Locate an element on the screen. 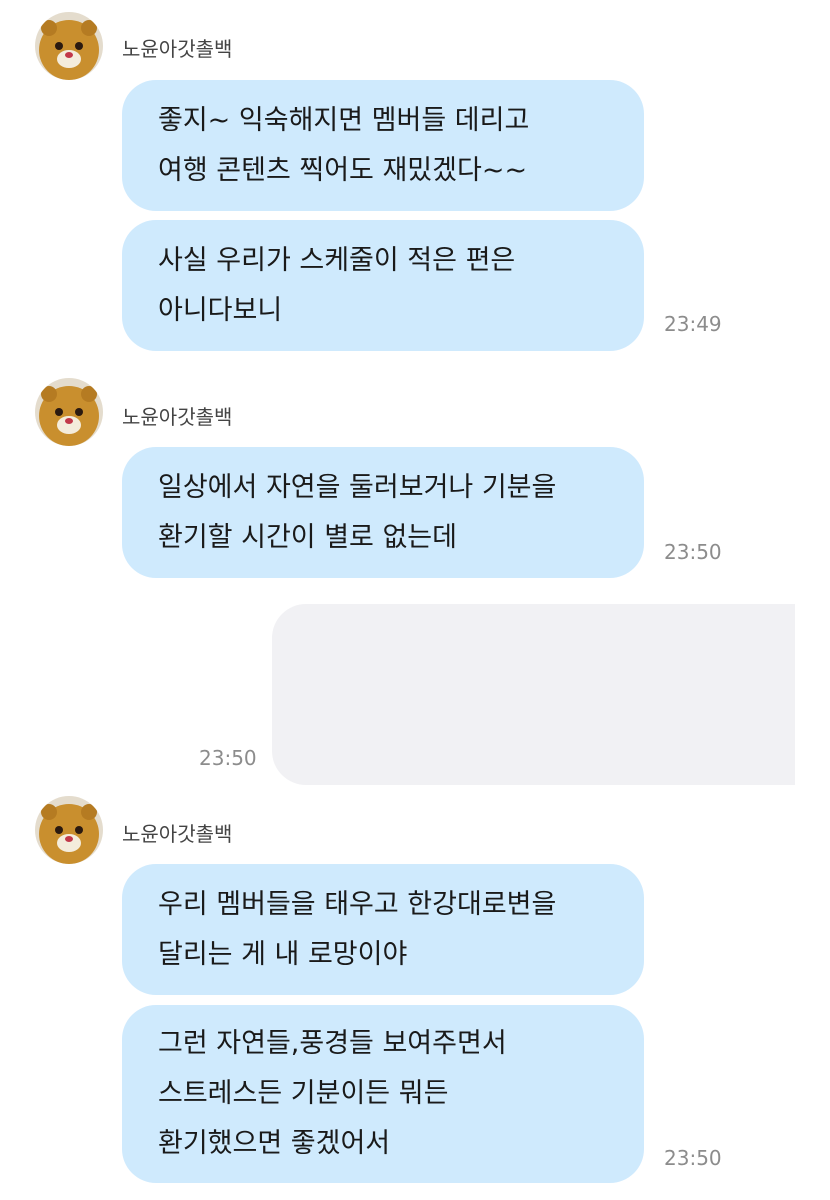 Image resolution: width=830 pixels, height=1200 pixels. message-line: 좋지~ 익숙해지면 멤버들 데리고 is located at coordinates (344, 120).